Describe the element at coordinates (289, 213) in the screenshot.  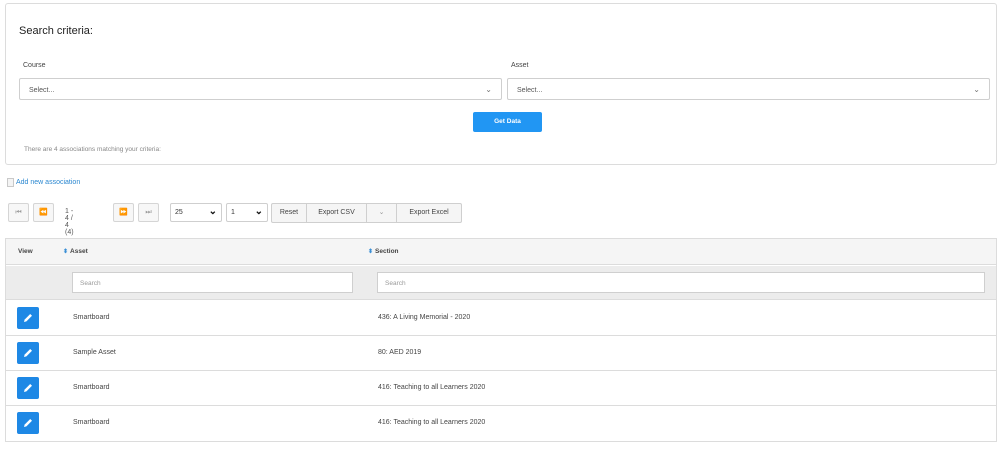
I see `reset-button: Reset` at that location.